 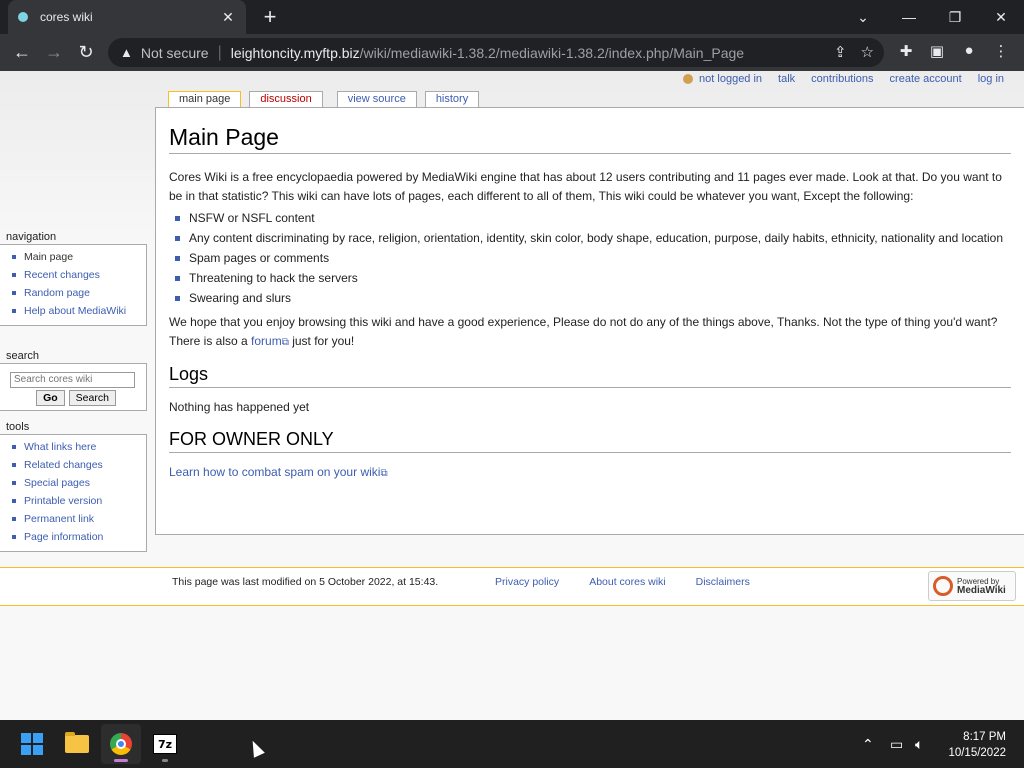 I want to click on sidebar-item-what-links-here: What links here, so click(x=76, y=448).